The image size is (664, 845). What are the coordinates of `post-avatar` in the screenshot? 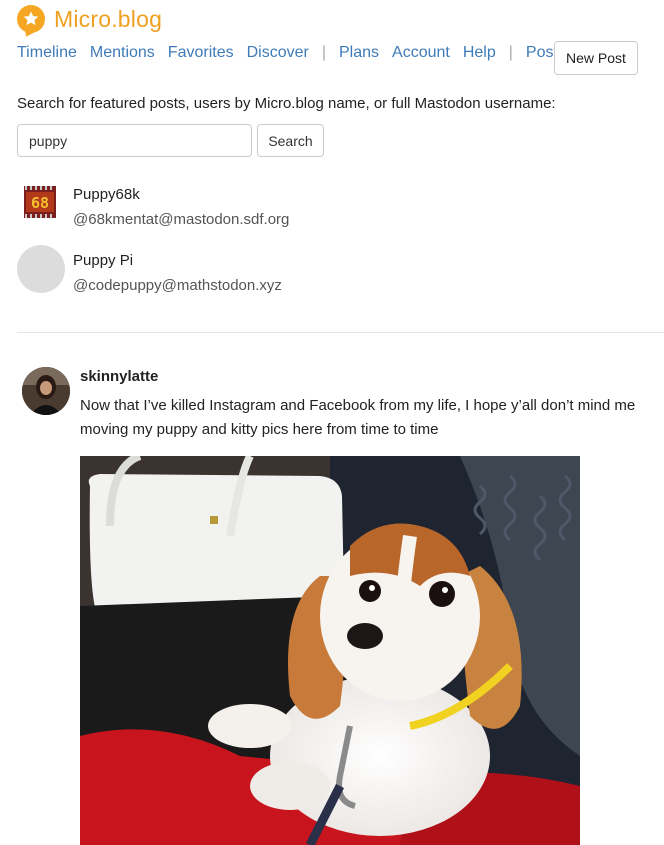 It's located at (46, 391).